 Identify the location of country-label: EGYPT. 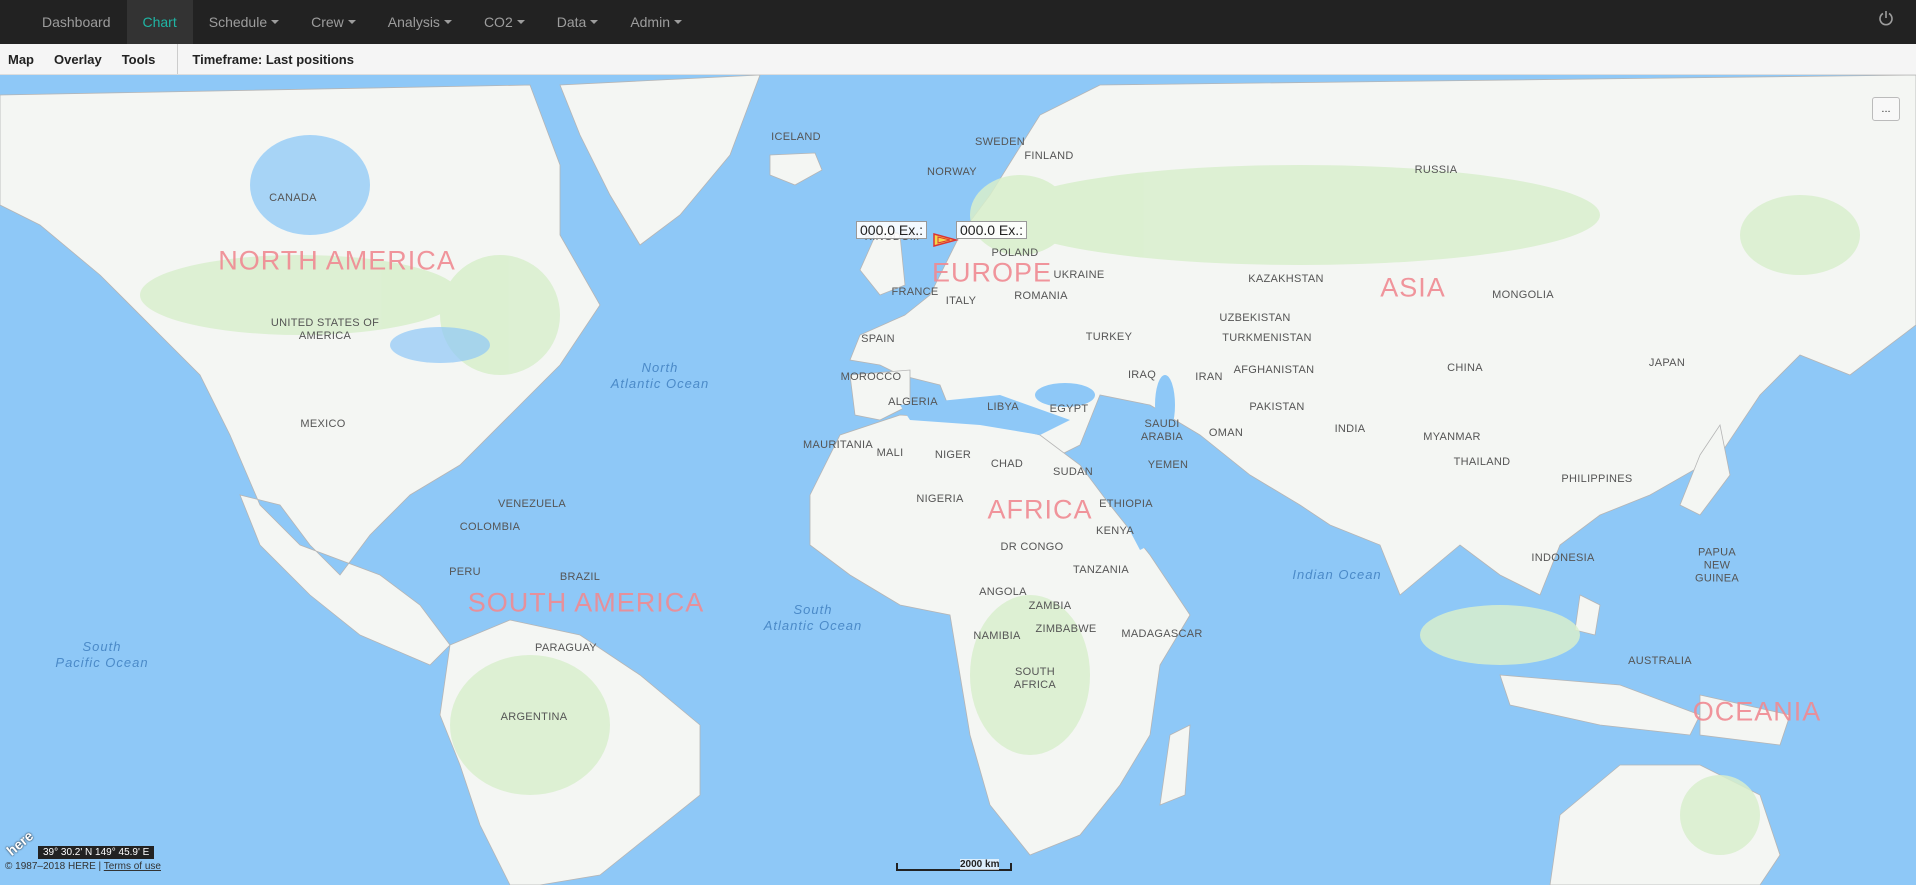
(1069, 409).